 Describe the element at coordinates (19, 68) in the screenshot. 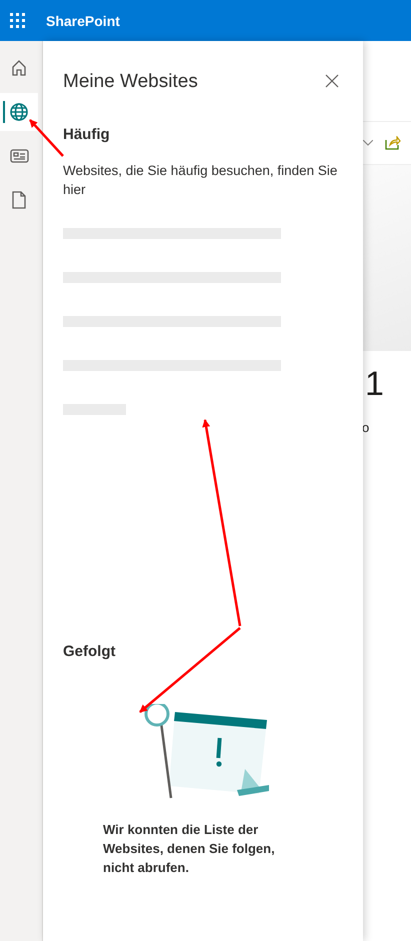

I see `home-icon` at that location.